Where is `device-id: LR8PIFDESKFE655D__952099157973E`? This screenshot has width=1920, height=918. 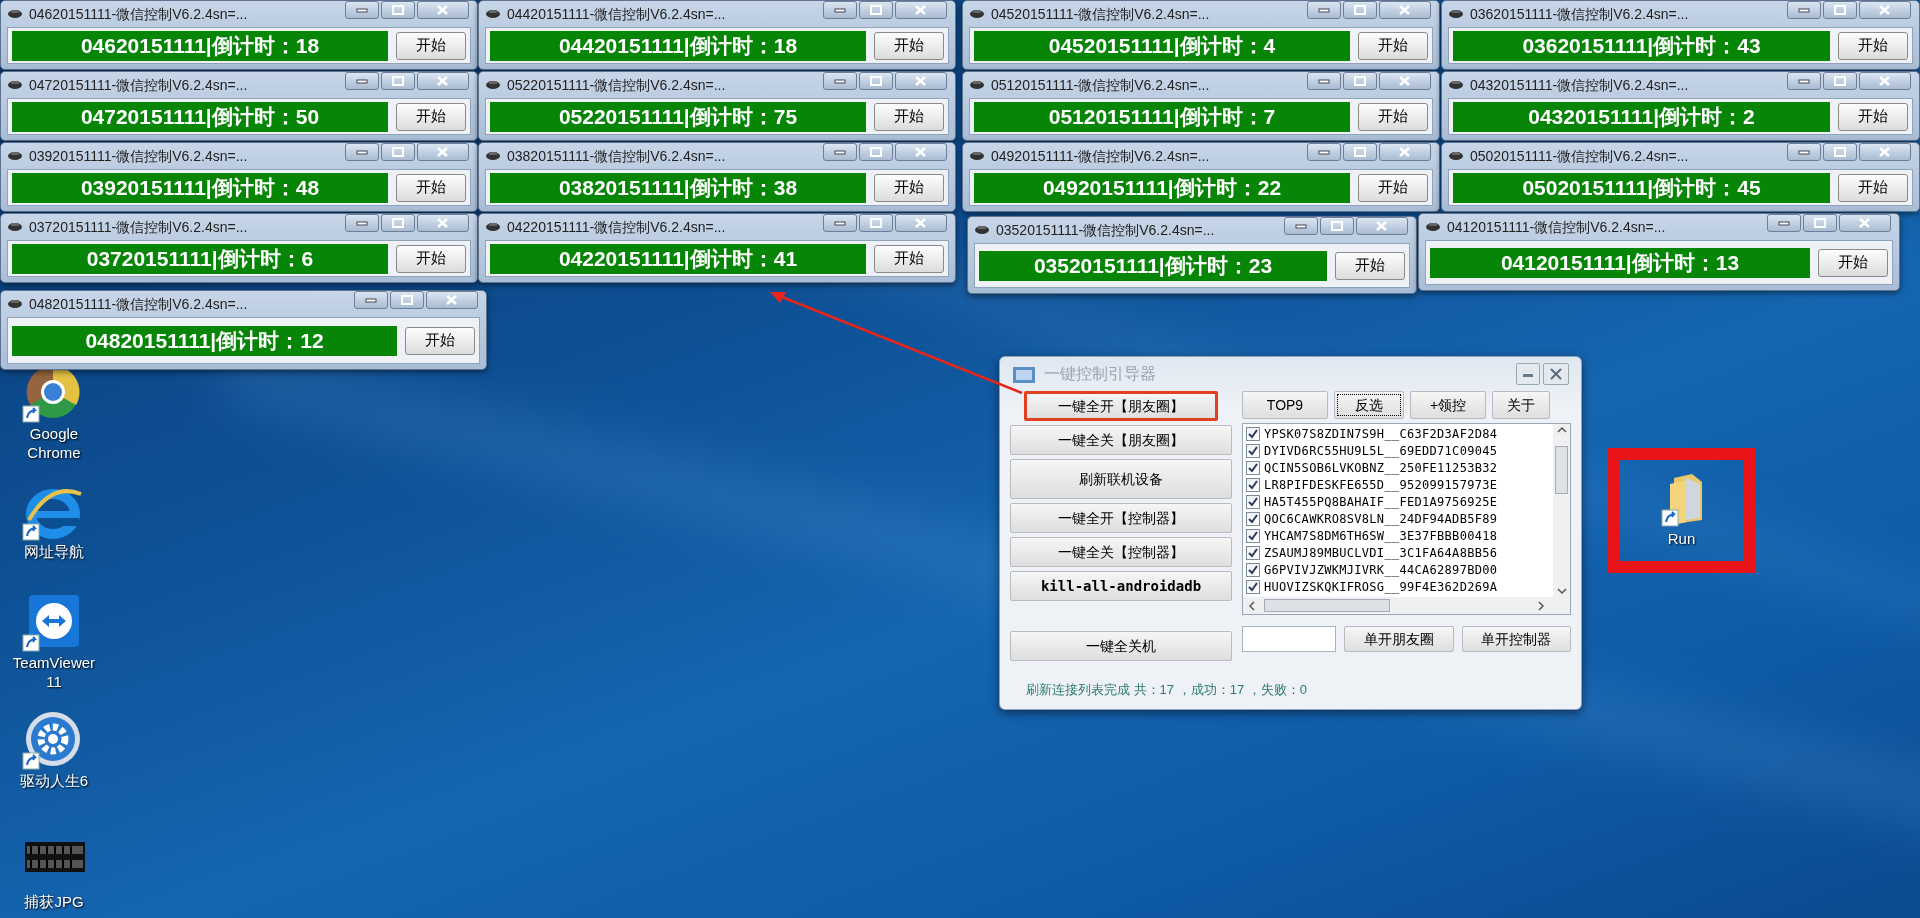
device-id: LR8PIFDESKFE655D__952099157973E is located at coordinates (1381, 484).